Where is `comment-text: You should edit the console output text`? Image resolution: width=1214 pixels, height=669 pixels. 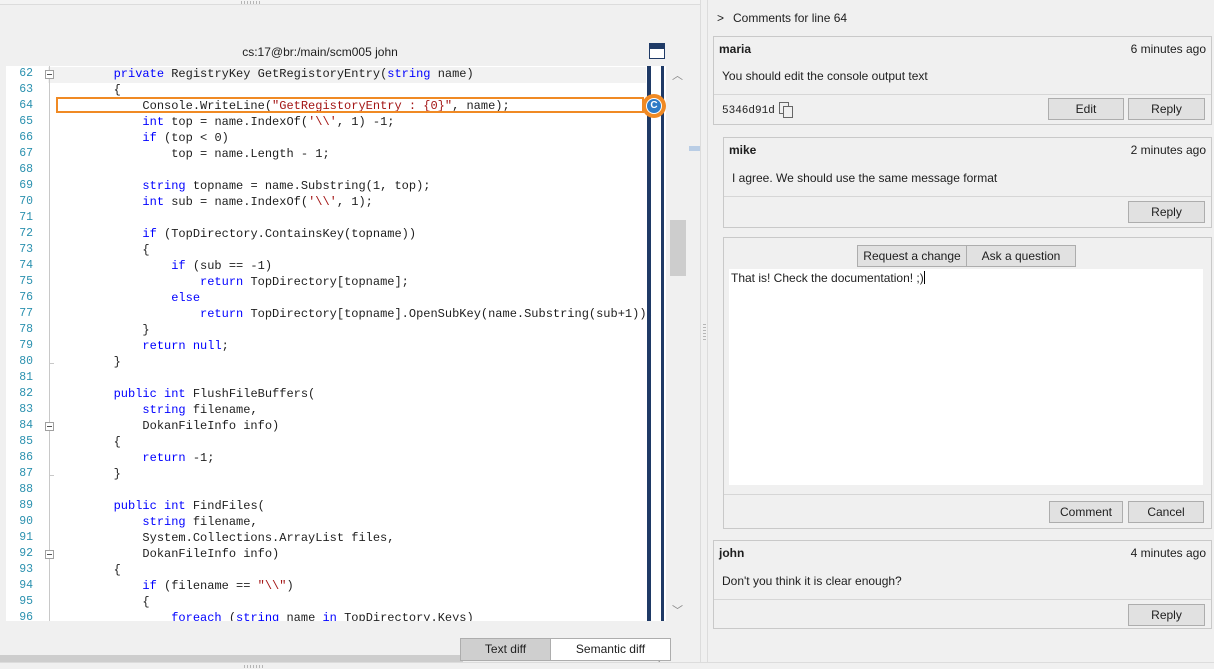 comment-text: You should edit the console output text is located at coordinates (825, 76).